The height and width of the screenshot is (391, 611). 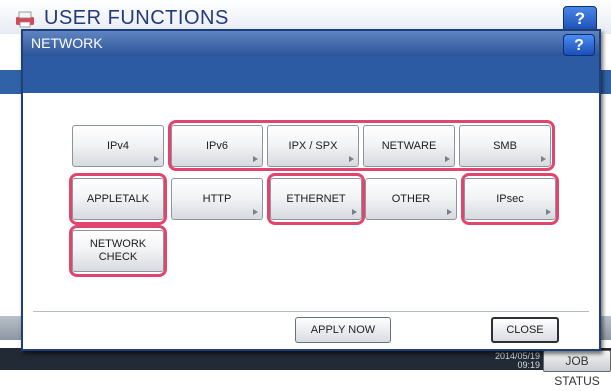 I want to click on appletalk-button: APPLETALK, so click(x=118, y=199).